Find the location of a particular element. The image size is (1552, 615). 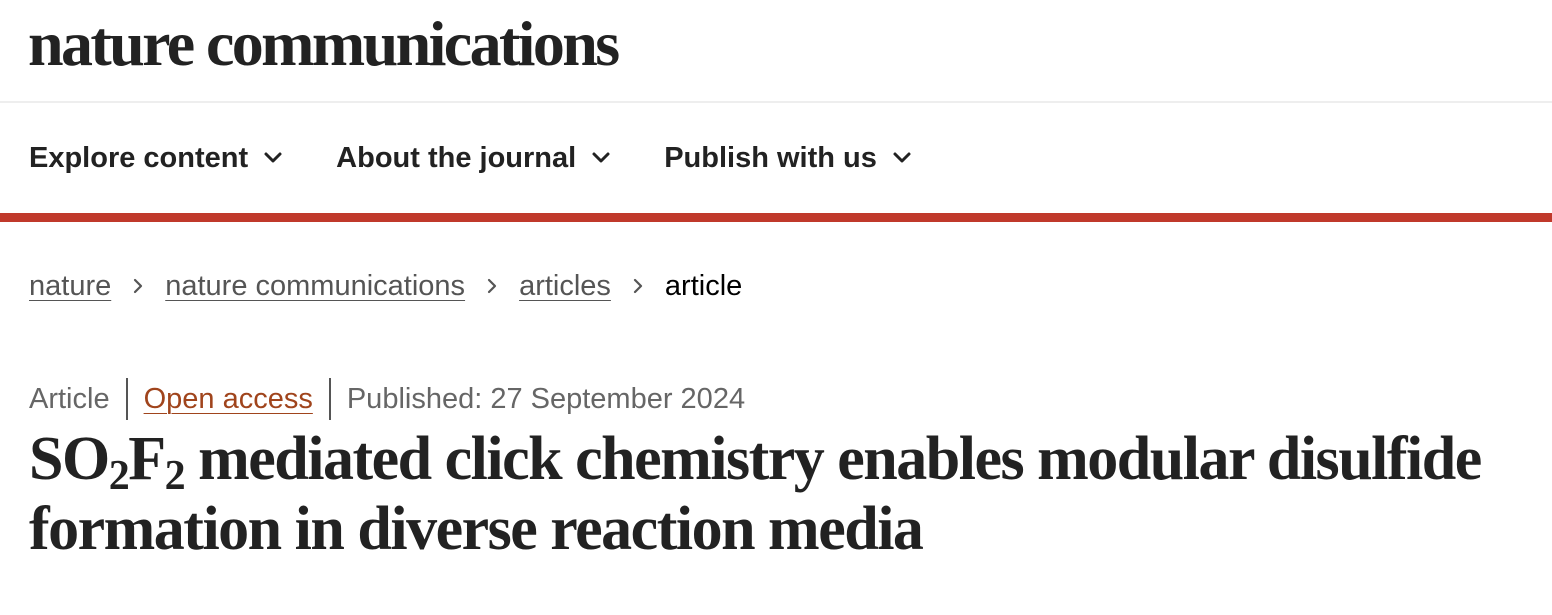

nav-explore-content: Explore content is located at coordinates (156, 158).